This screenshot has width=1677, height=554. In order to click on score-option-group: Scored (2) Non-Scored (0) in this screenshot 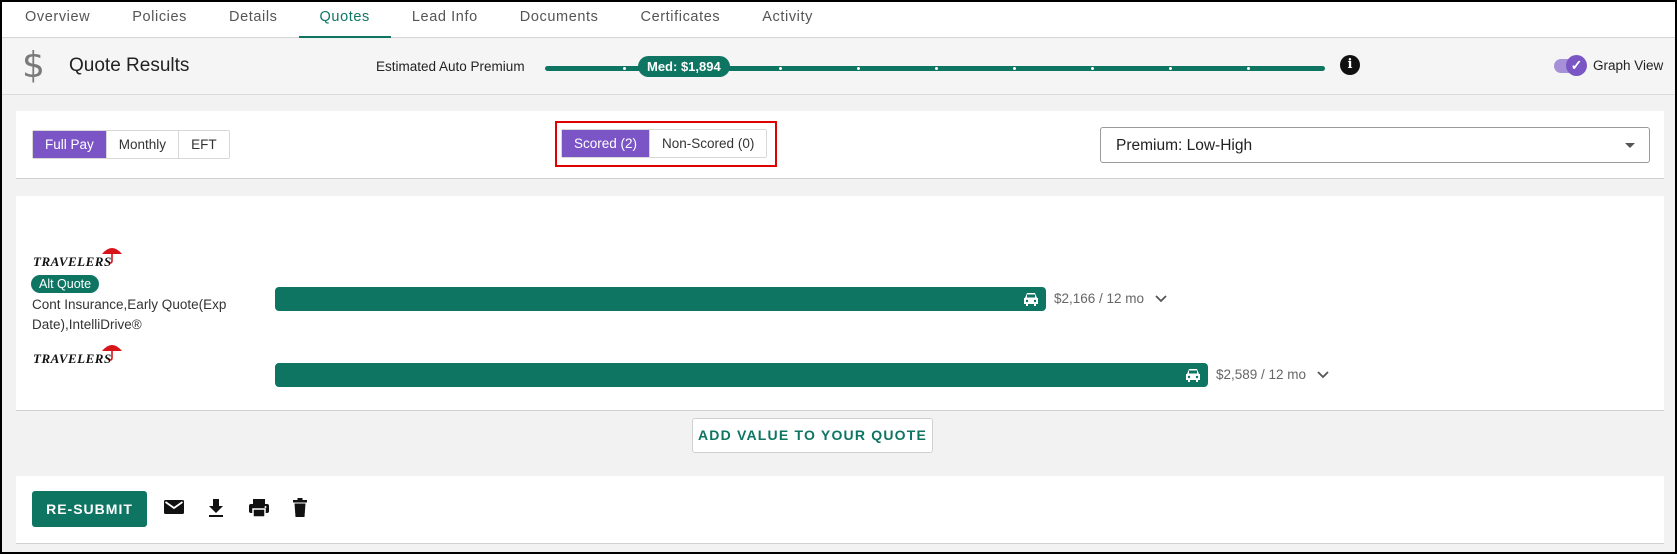, I will do `click(664, 143)`.